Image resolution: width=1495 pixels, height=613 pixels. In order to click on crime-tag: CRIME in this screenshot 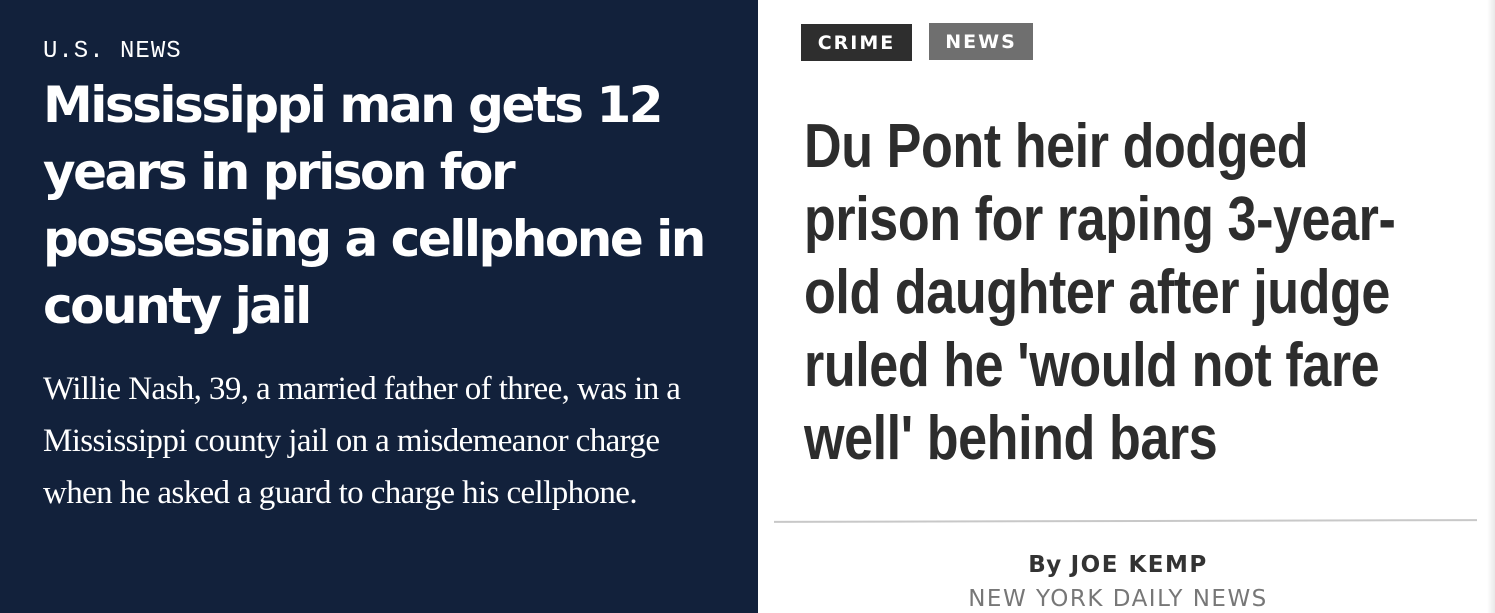, I will do `click(856, 42)`.